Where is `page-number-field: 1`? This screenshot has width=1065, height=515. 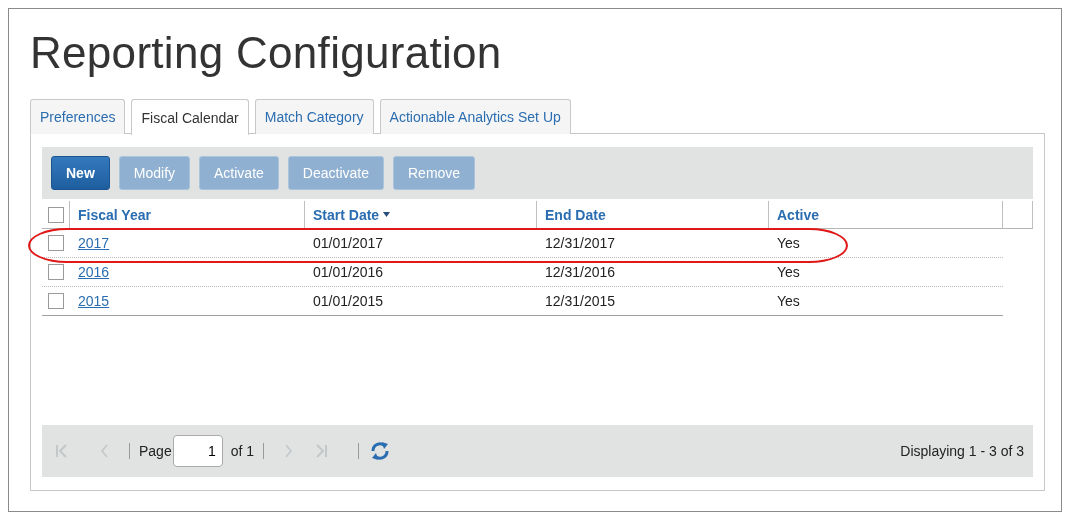
page-number-field: 1 is located at coordinates (197, 451).